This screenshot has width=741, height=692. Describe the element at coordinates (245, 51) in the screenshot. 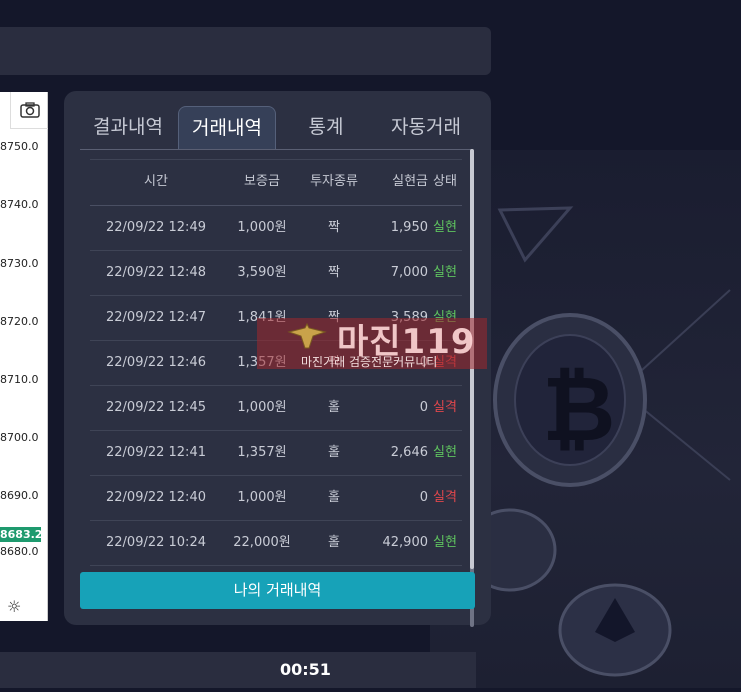

I see `top-bar` at that location.